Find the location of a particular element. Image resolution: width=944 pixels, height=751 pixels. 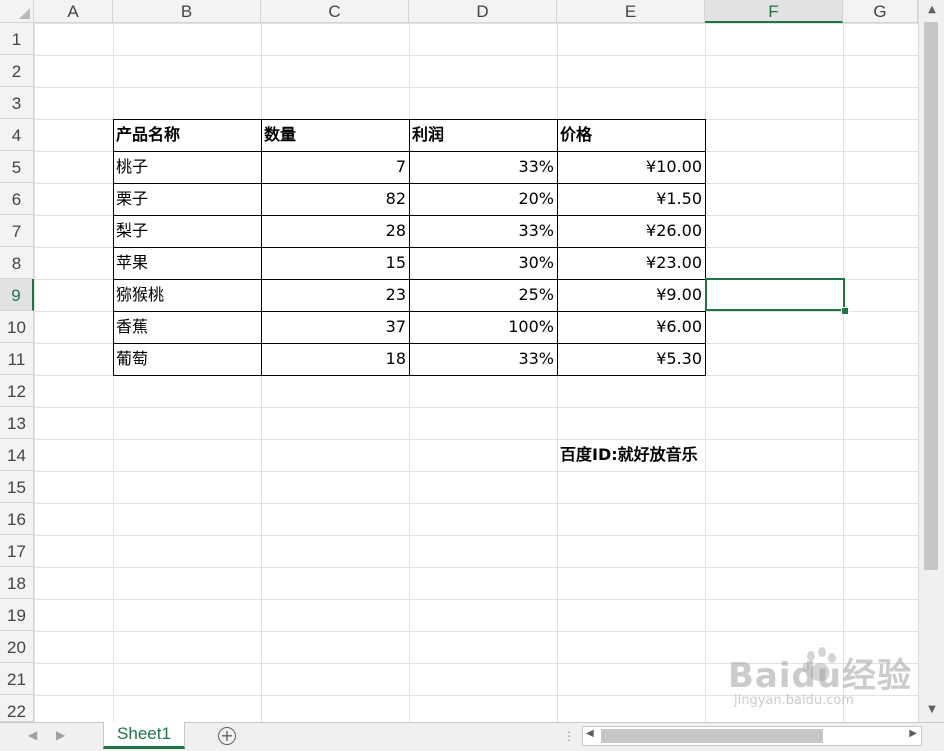

table-cell: 苹果 is located at coordinates (187, 263).